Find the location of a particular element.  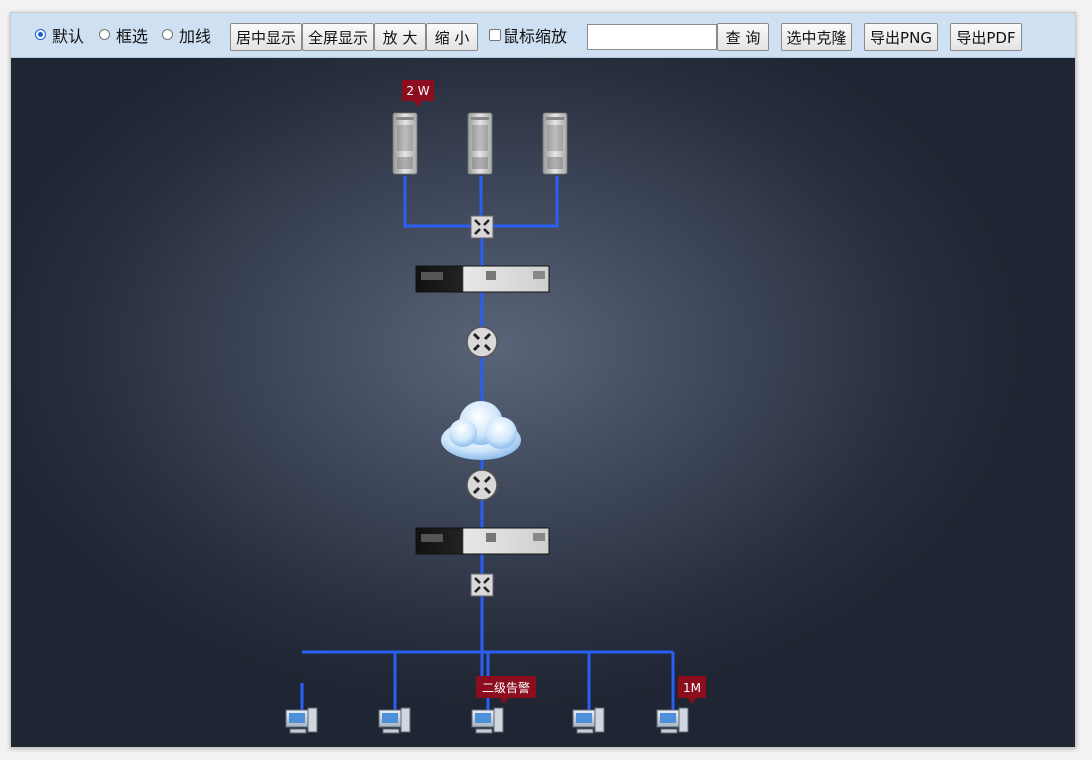

search-button: 查 询 is located at coordinates (743, 37).